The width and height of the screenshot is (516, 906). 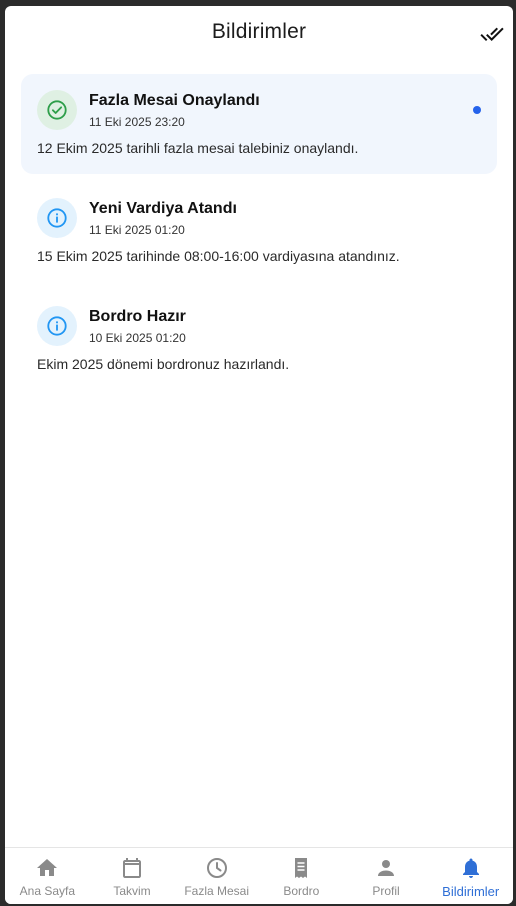 I want to click on nav-item-fazla-mesai: Fazla Mesai, so click(x=216, y=876).